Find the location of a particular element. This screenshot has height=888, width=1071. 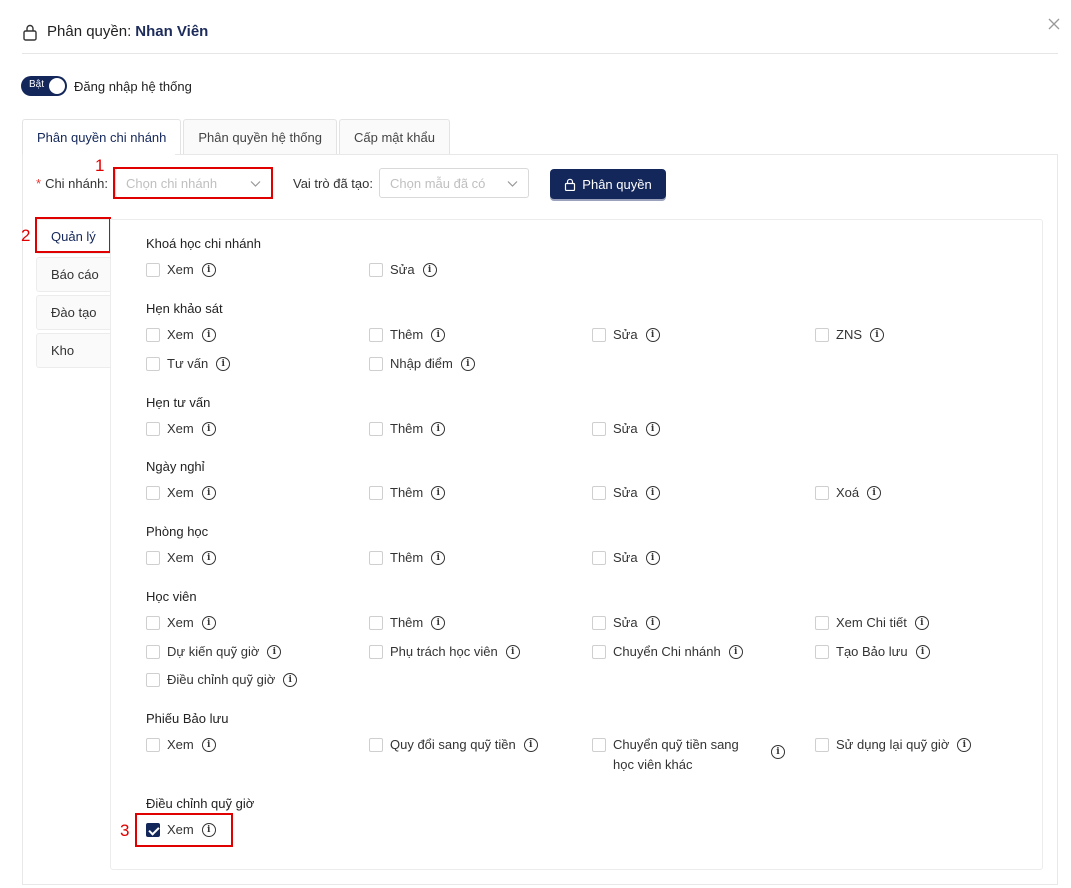

permission-xem-chi-tiet: Xem Chi tiết i is located at coordinates (872, 622).